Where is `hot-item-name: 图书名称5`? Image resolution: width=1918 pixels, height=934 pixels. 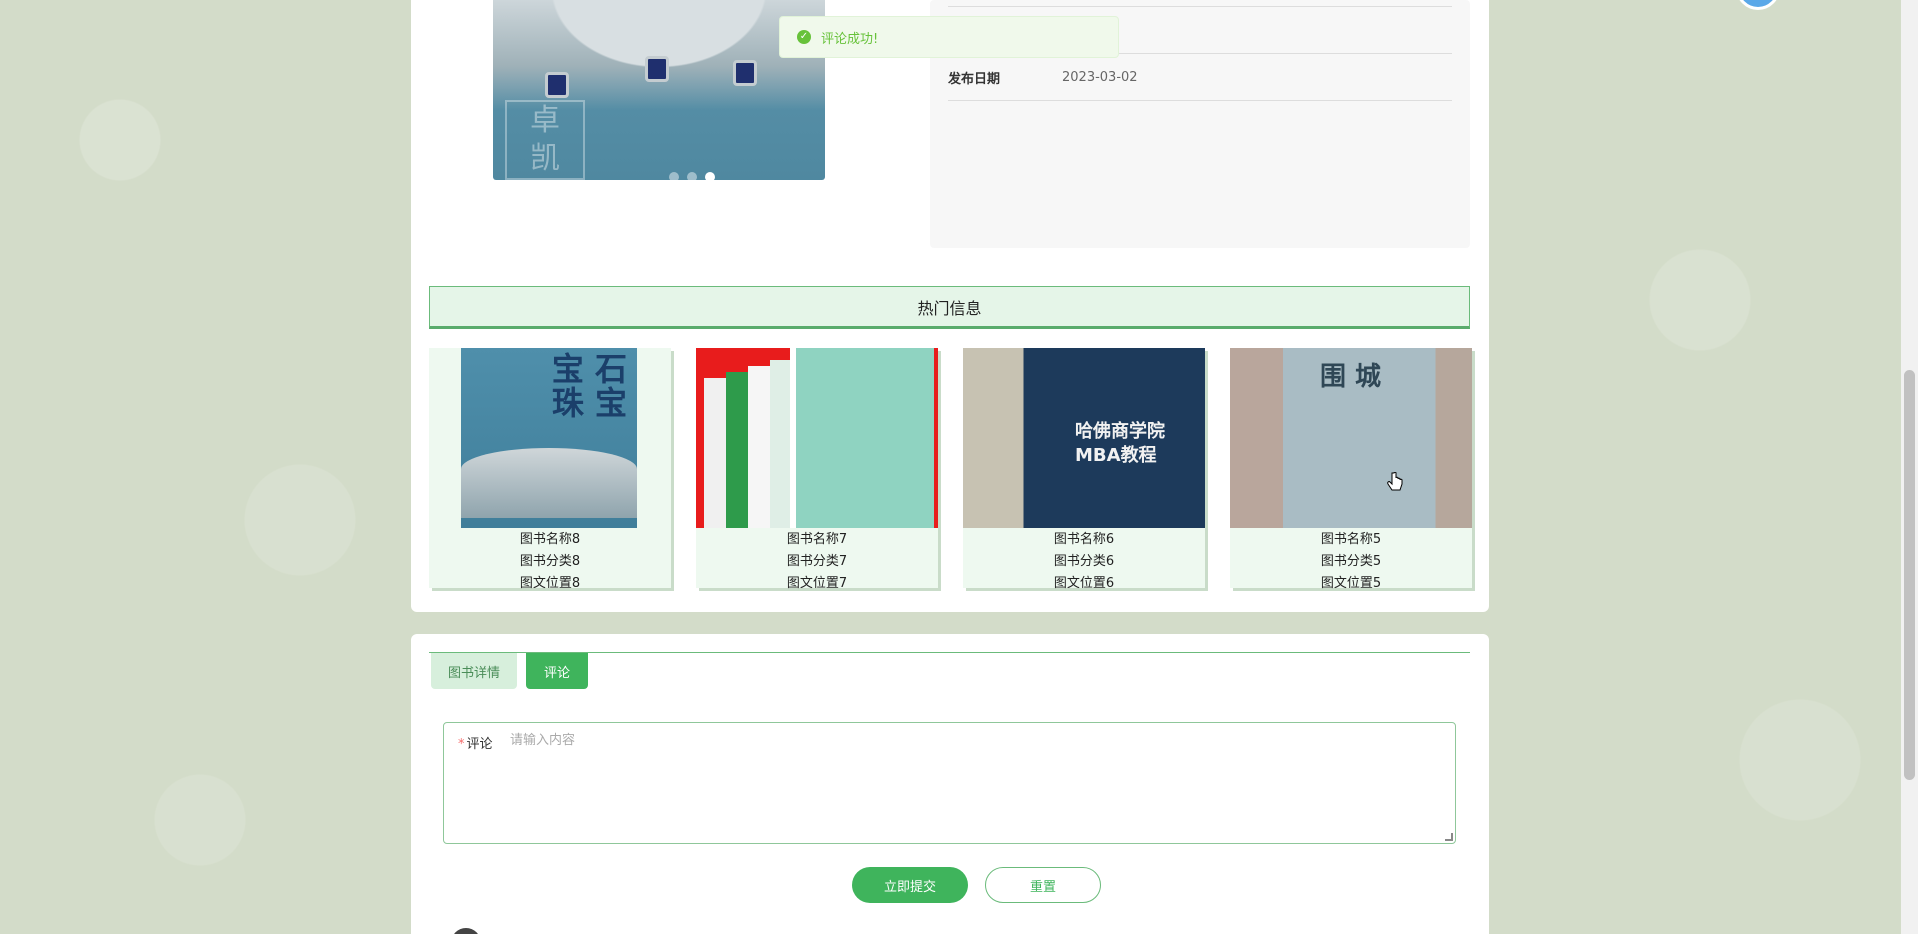
hot-item-name: 图书名称5 is located at coordinates (1351, 539).